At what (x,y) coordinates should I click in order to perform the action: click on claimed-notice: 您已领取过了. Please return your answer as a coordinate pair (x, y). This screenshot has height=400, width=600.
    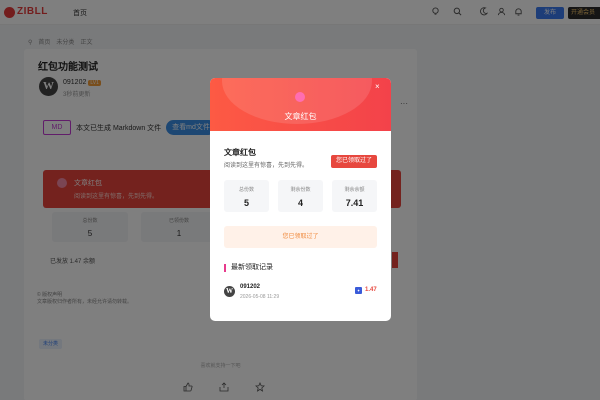
    Looking at the image, I should click on (300, 237).